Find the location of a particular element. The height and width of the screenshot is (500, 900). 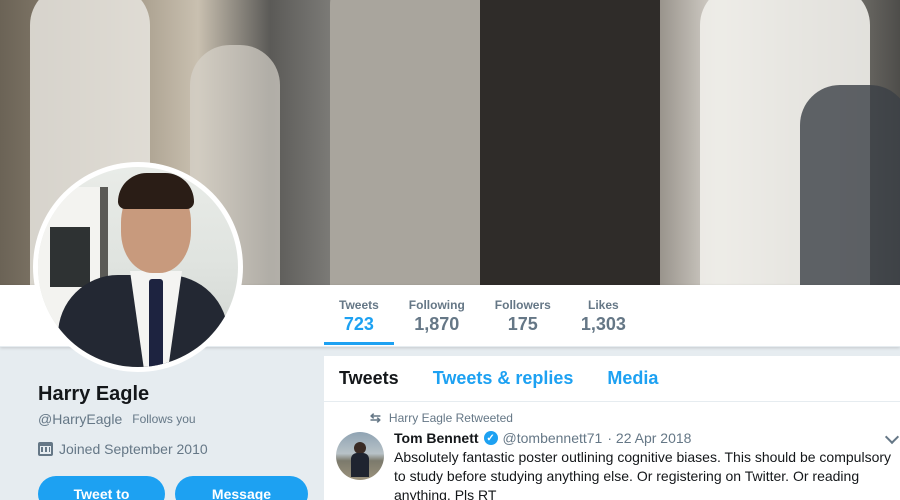

verified-icon: ✓ is located at coordinates (490, 438).